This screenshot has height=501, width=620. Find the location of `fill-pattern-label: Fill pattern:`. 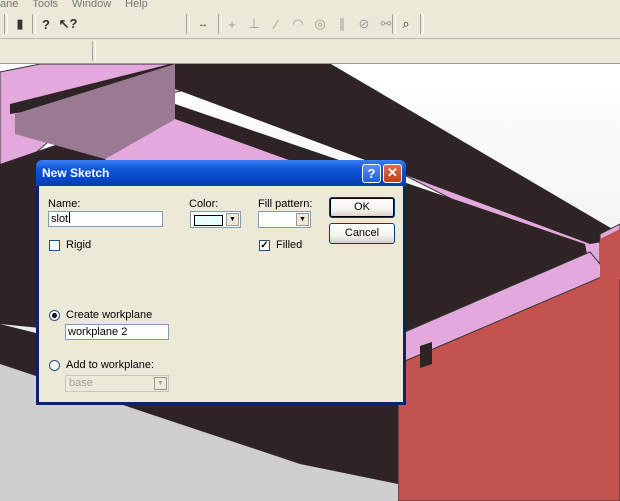

fill-pattern-label: Fill pattern: is located at coordinates (285, 204).